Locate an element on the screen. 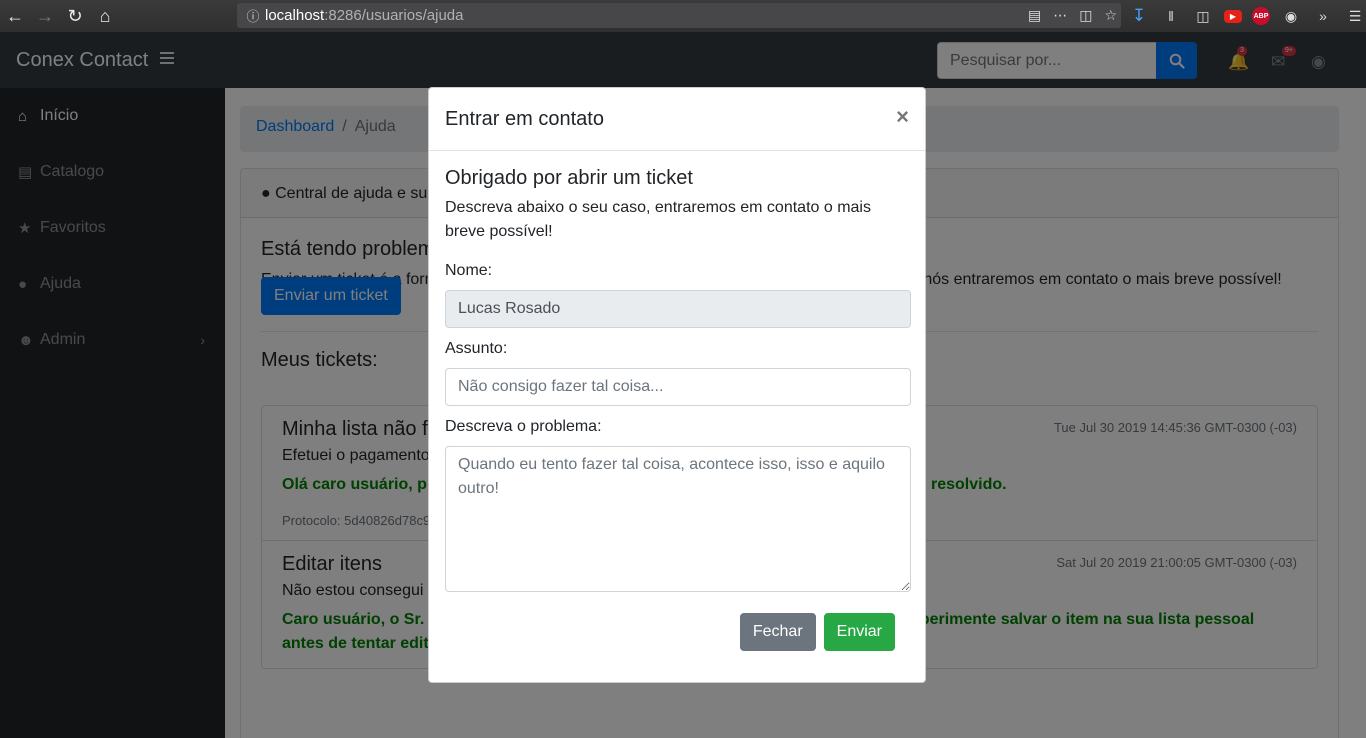 This screenshot has width=1366, height=738. name-field is located at coordinates (678, 309).